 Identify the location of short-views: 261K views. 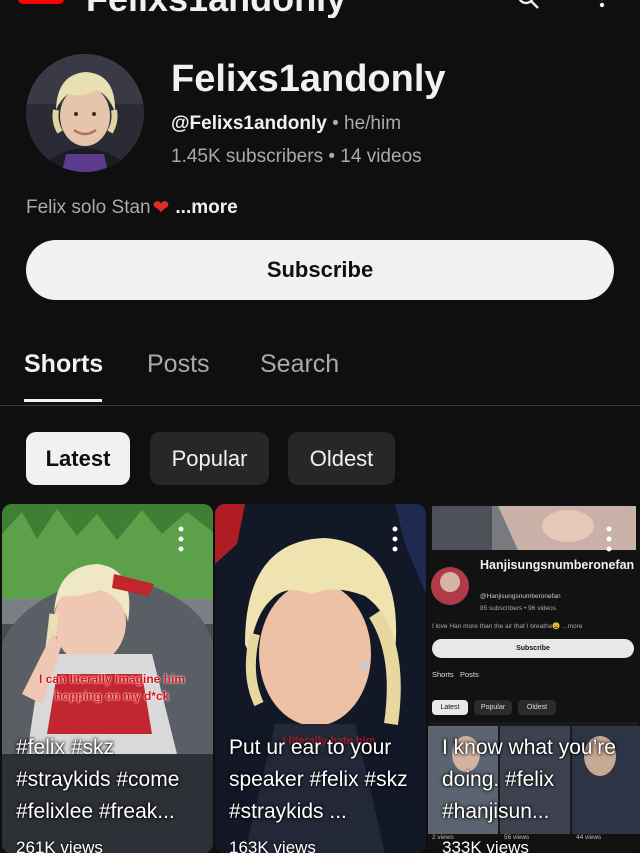
(59, 845).